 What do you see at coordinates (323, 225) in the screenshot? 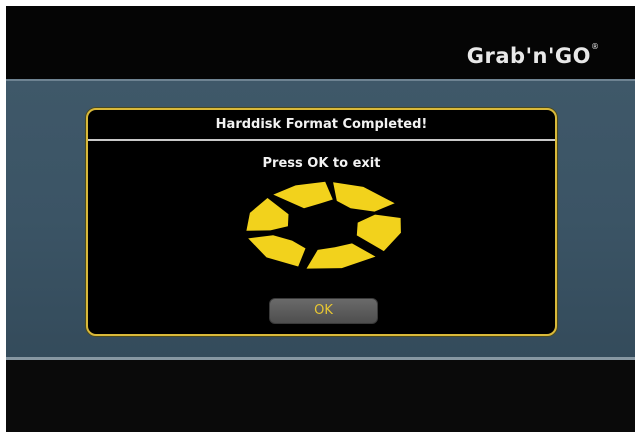
I see `spinner-wheel-icon` at bounding box center [323, 225].